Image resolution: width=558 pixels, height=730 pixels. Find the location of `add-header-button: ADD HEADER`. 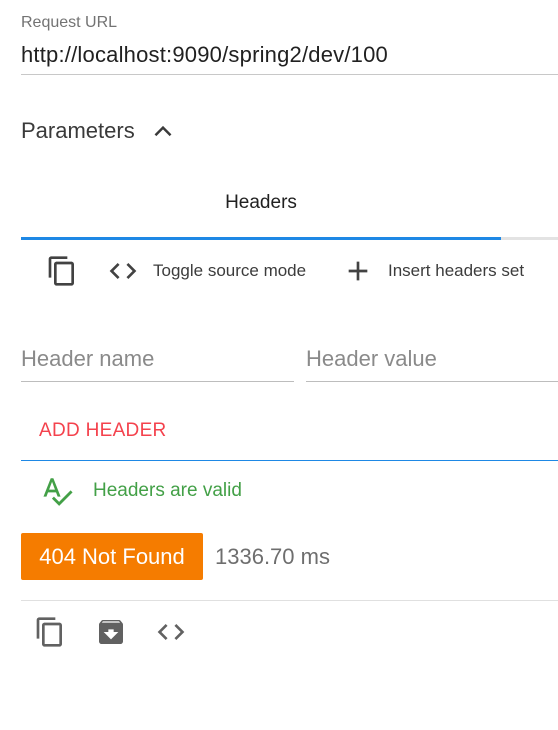

add-header-button: ADD HEADER is located at coordinates (103, 431).